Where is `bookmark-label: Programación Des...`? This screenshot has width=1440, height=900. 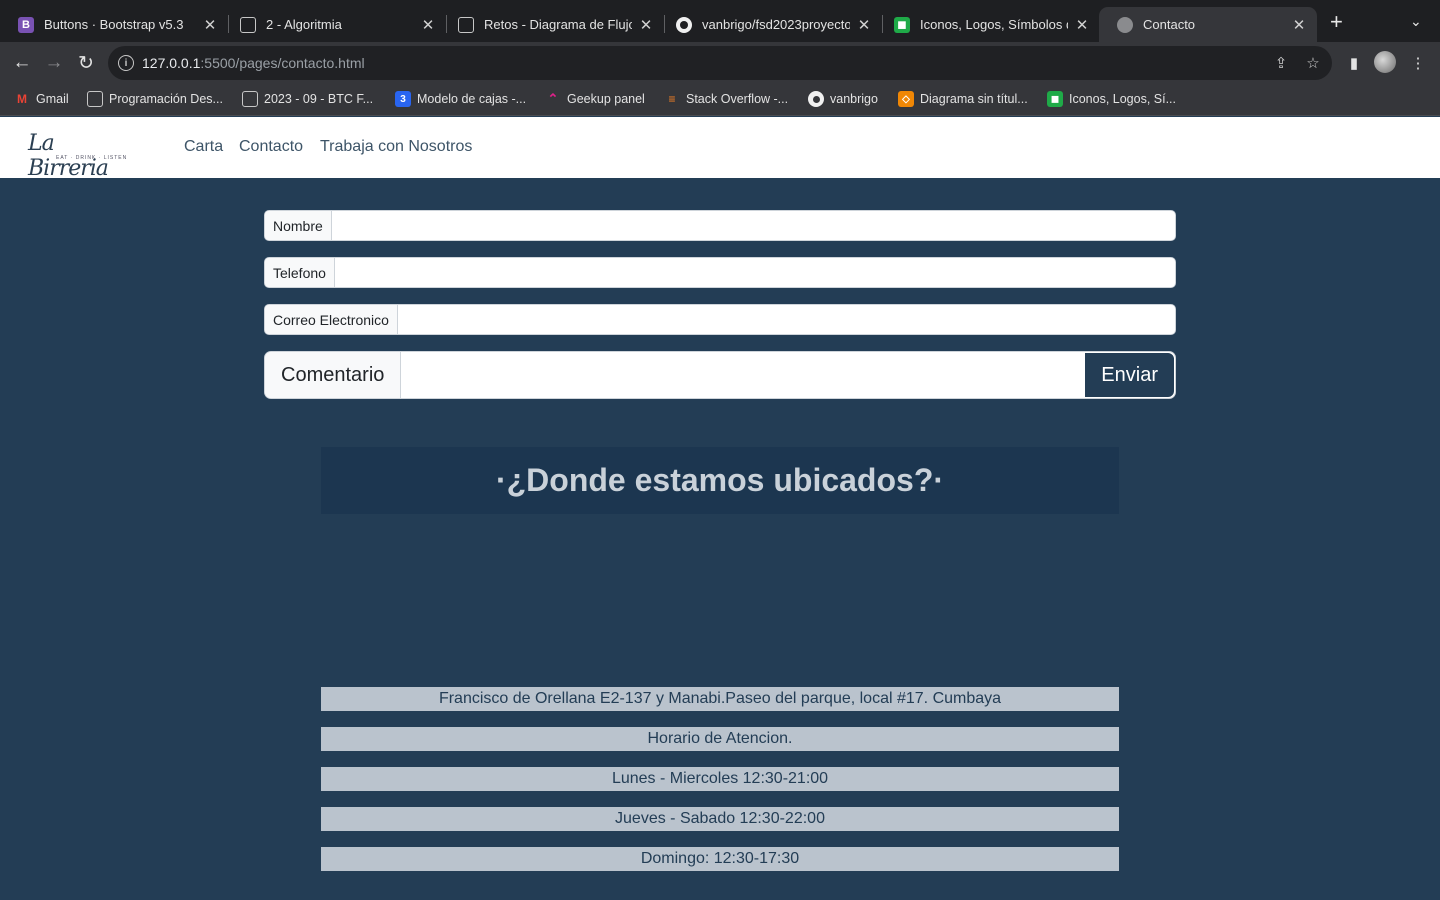 bookmark-label: Programación Des... is located at coordinates (166, 99).